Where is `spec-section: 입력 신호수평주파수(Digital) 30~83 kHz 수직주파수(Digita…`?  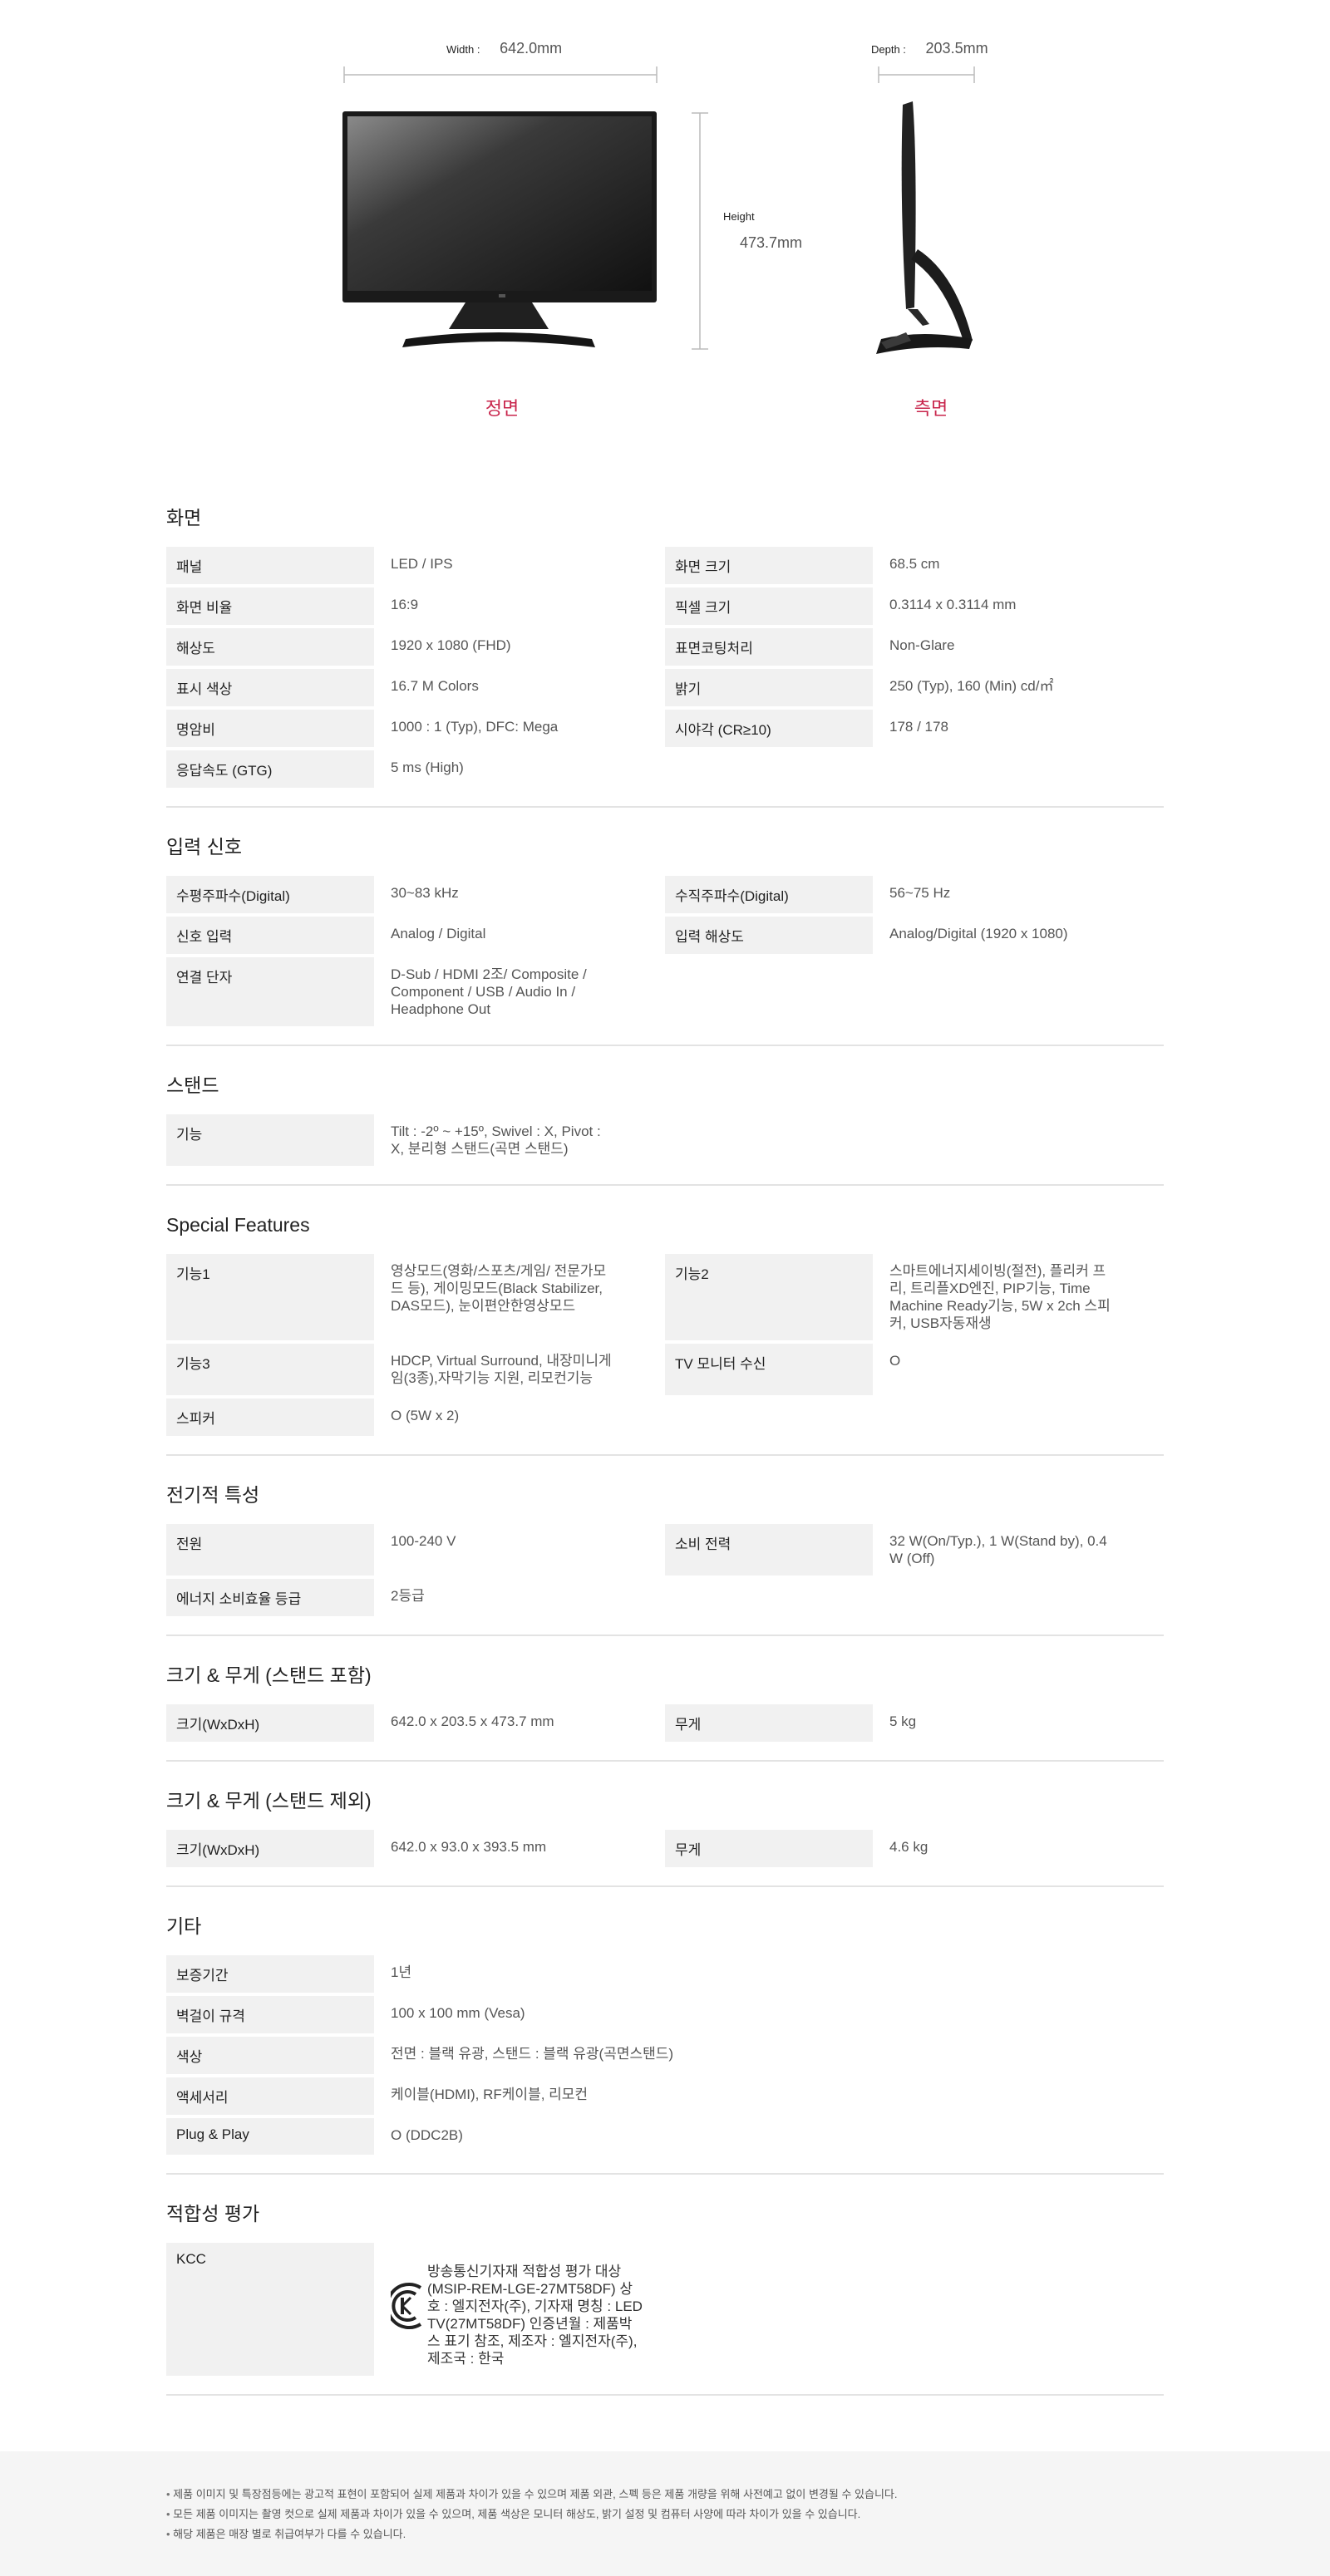 spec-section: 입력 신호수평주파수(Digital) 30~83 kHz 수직주파수(Digita… is located at coordinates (665, 939).